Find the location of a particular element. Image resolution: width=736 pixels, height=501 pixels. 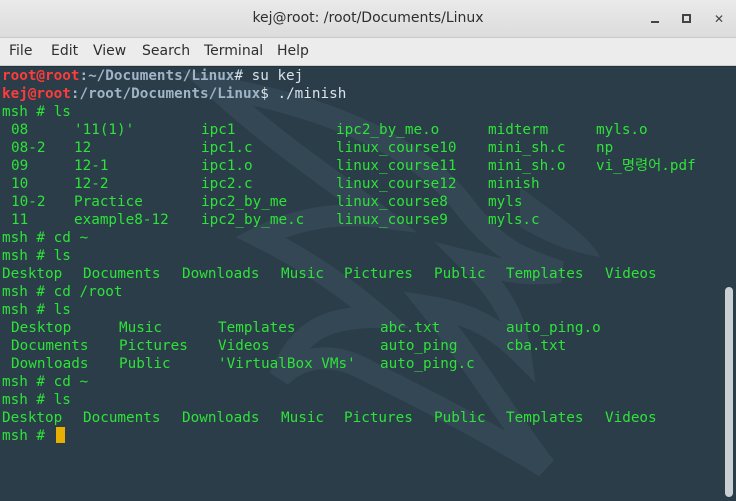

terminal-line: msh # cd /root is located at coordinates (62, 292).